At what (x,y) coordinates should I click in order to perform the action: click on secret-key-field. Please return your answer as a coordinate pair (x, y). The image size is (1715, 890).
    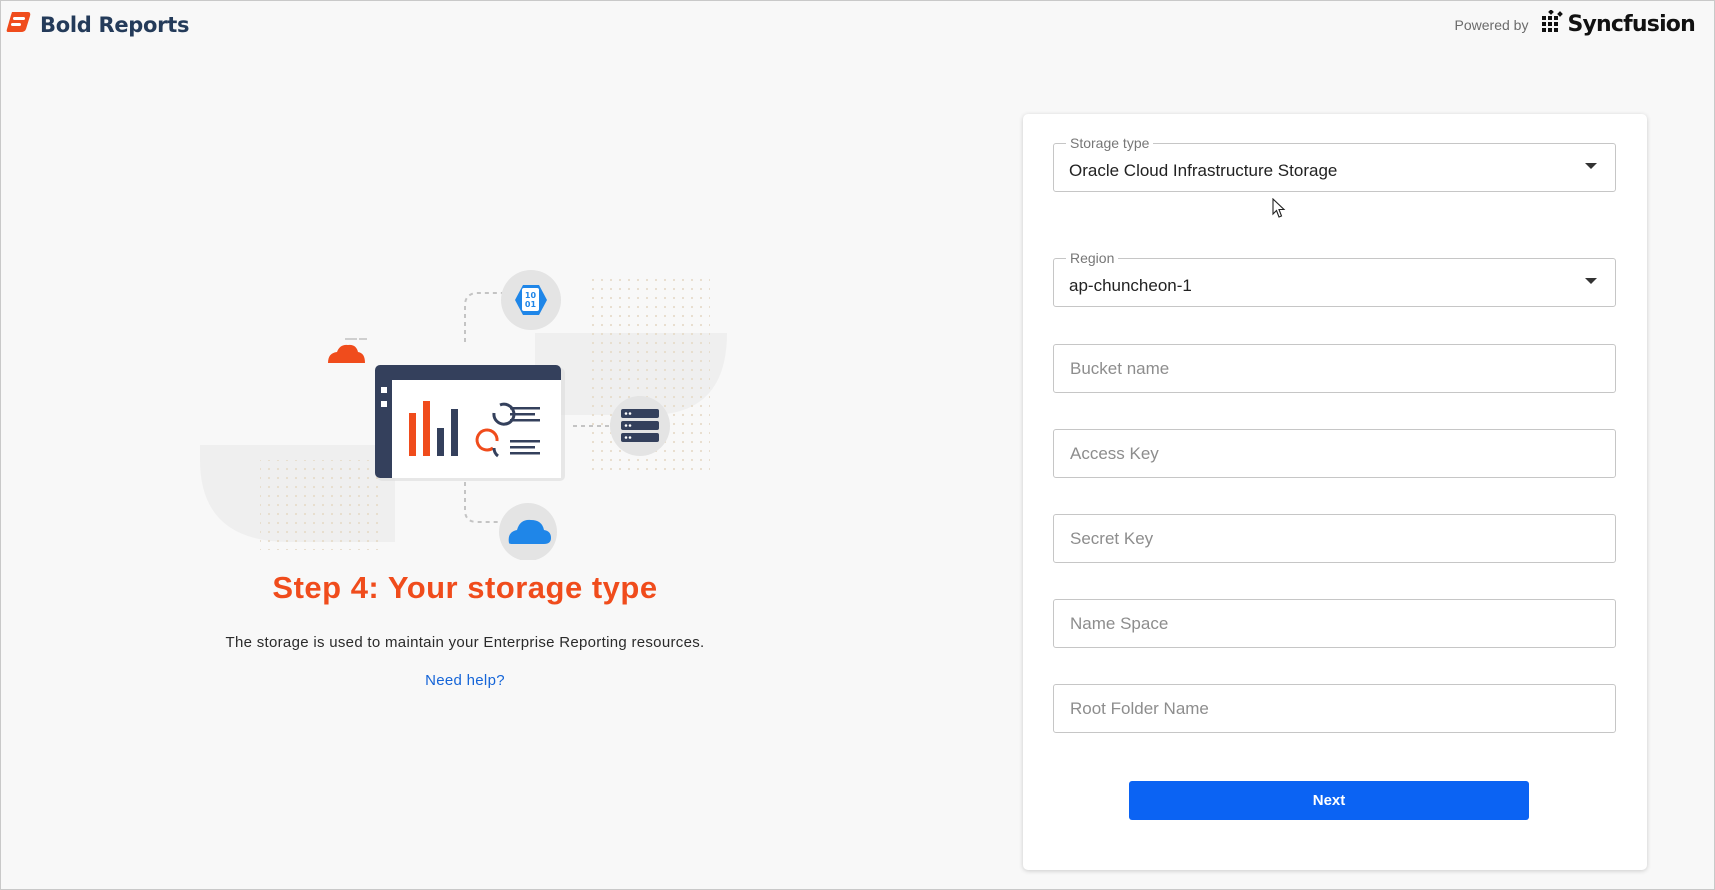
    Looking at the image, I should click on (1334, 538).